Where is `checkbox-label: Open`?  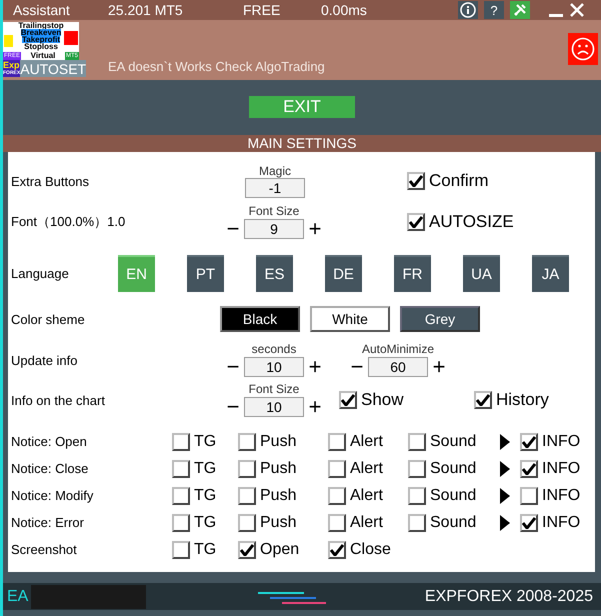
checkbox-label: Open is located at coordinates (280, 549).